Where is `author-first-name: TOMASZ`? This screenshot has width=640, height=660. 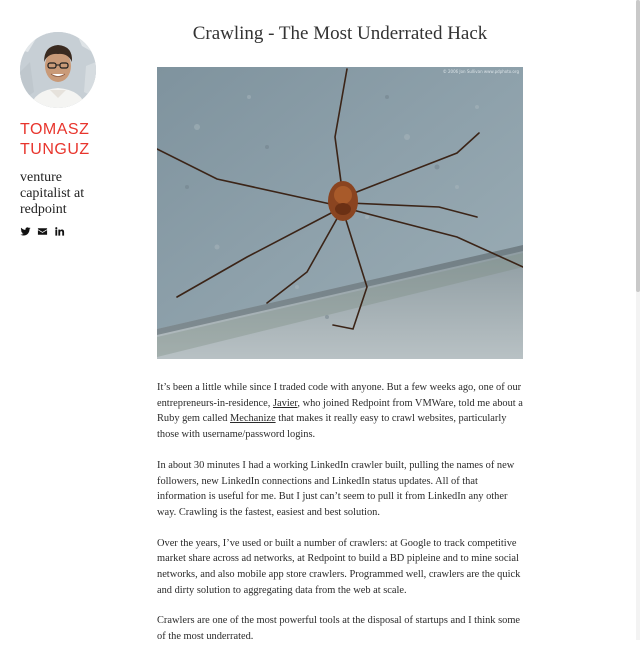 author-first-name: TOMASZ is located at coordinates (75, 130).